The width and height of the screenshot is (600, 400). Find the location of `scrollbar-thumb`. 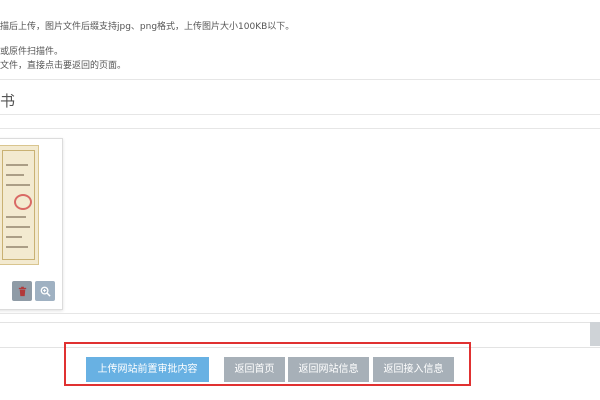

scrollbar-thumb is located at coordinates (595, 334).